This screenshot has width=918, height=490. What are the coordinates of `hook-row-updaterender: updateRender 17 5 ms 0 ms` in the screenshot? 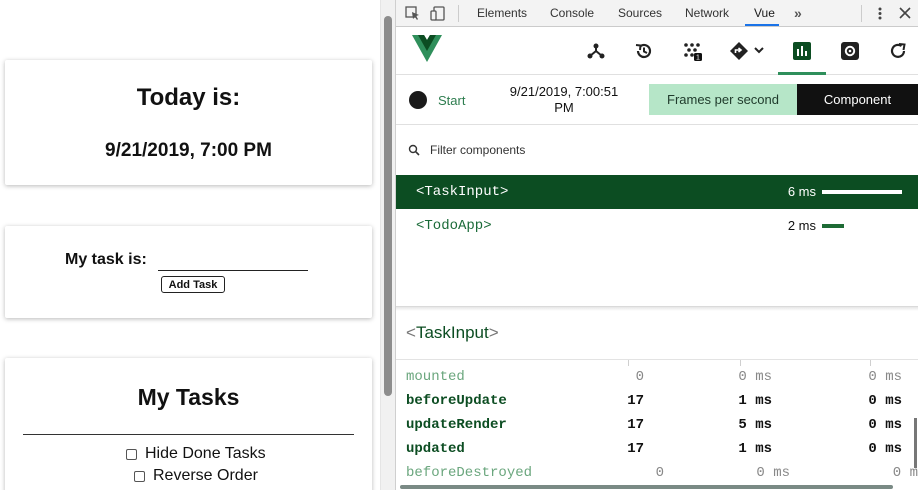 It's located at (657, 426).